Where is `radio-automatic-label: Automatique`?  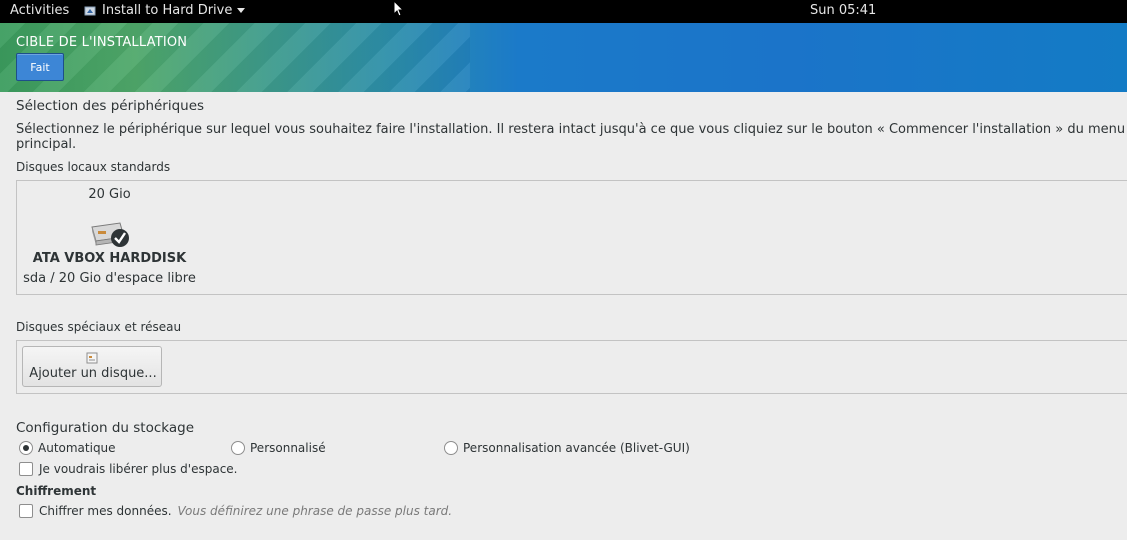 radio-automatic-label: Automatique is located at coordinates (77, 448).